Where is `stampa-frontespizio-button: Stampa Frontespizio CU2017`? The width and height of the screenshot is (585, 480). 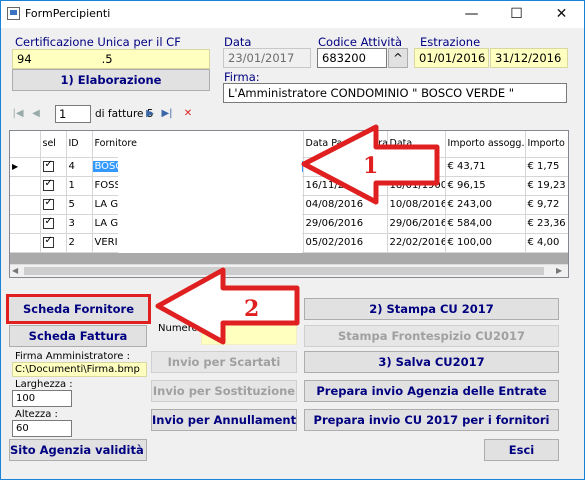
stampa-frontespizio-button: Stampa Frontespizio CU2017 is located at coordinates (431, 336).